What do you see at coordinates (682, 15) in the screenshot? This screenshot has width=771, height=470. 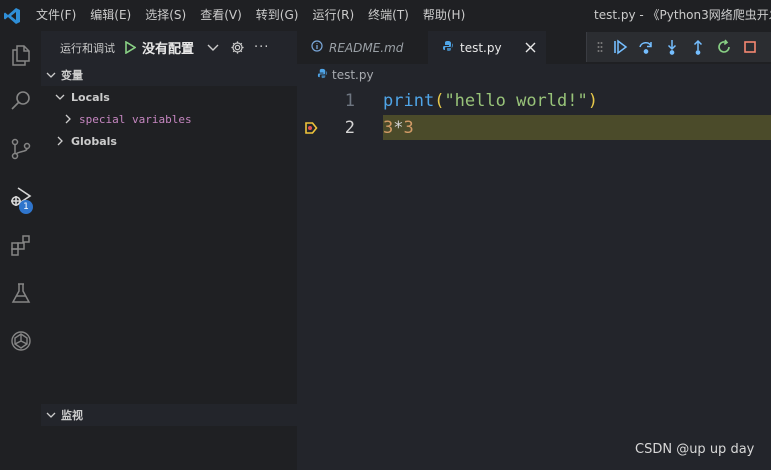 I see `window-title: test.py - 《Python3网络爬虫开发实` at bounding box center [682, 15].